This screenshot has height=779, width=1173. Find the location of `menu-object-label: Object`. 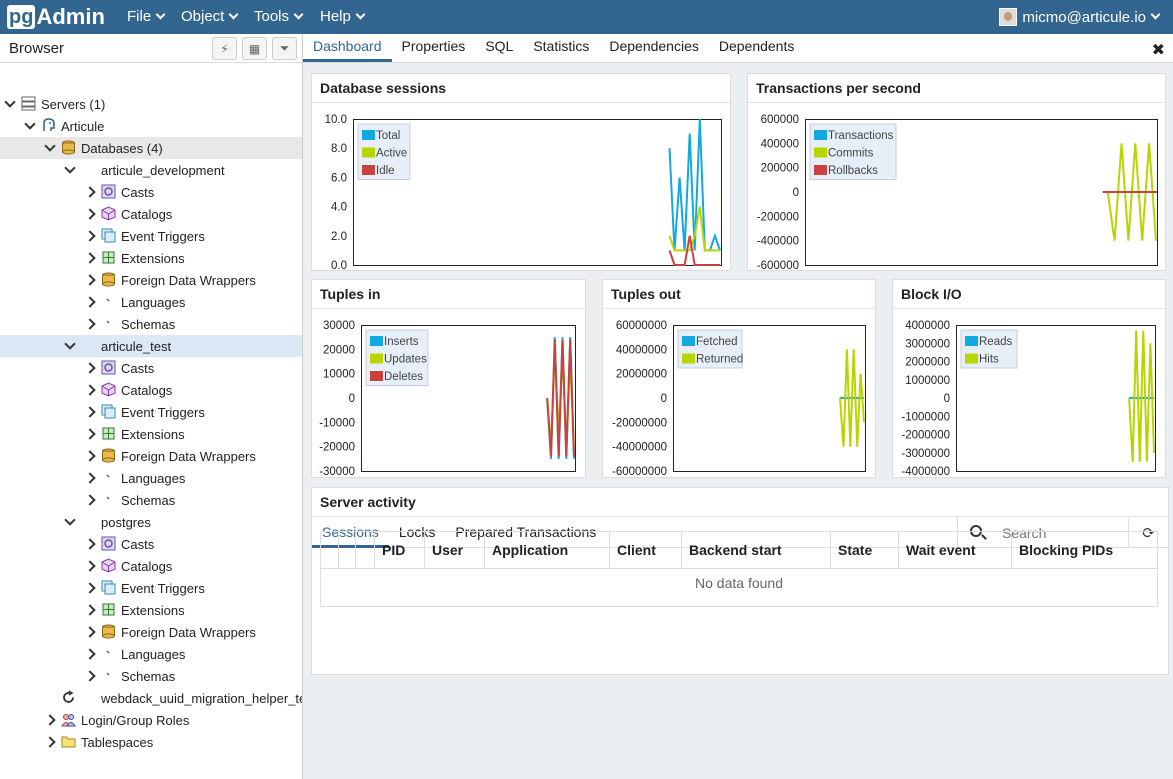

menu-object-label: Object is located at coordinates (203, 16).